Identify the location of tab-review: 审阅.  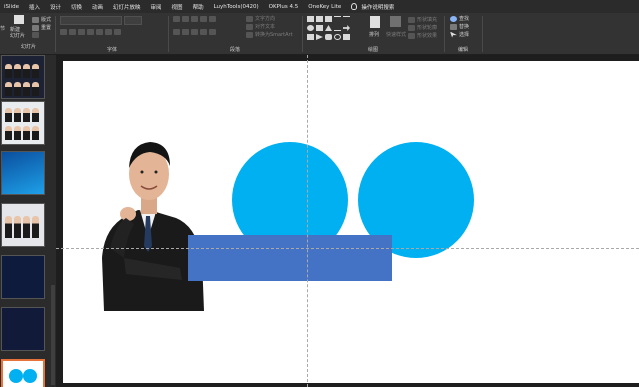
(156, 7).